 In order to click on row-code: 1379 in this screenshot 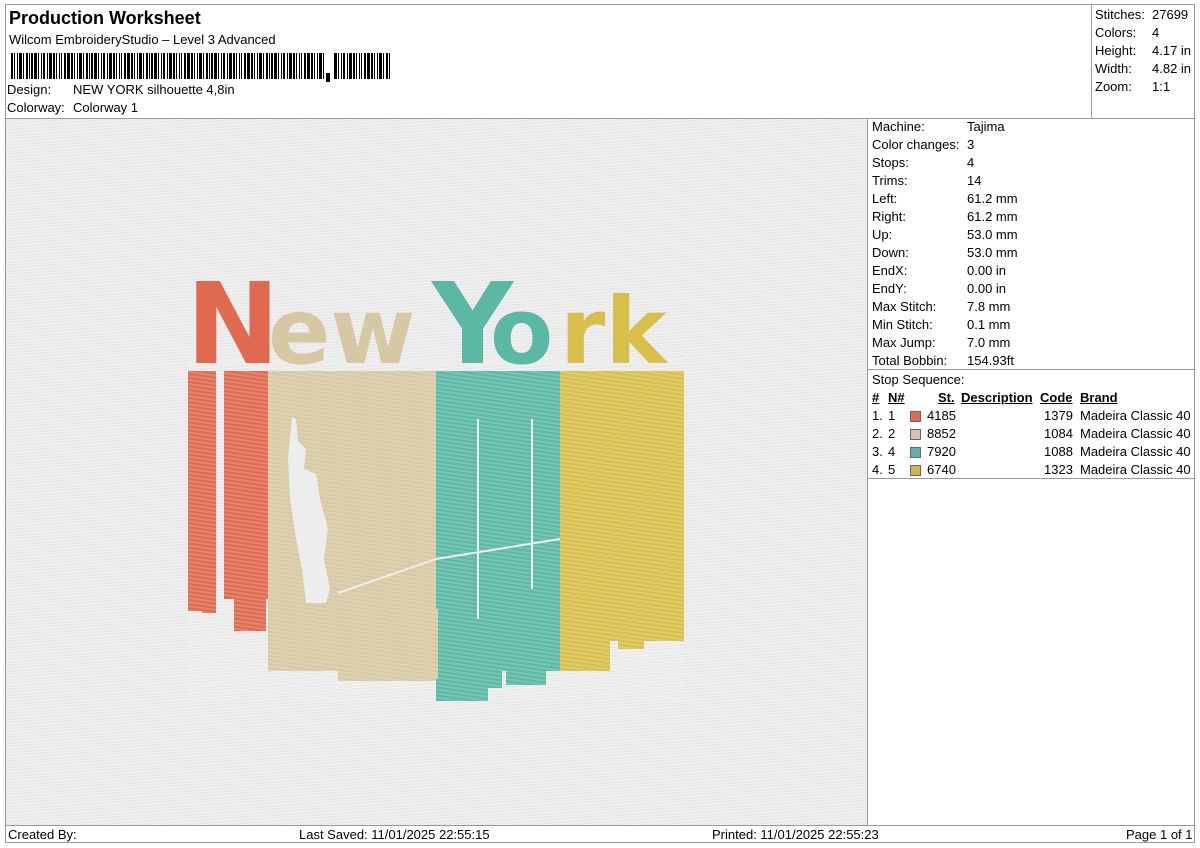, I will do `click(1058, 415)`.